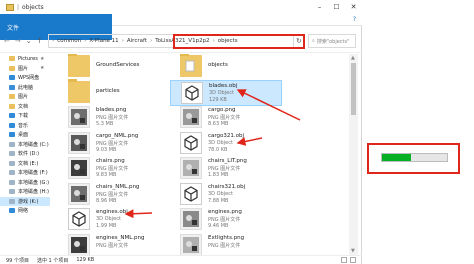  Describe the element at coordinates (299, 41) in the screenshot. I see `refresh-icon: ↻` at that location.